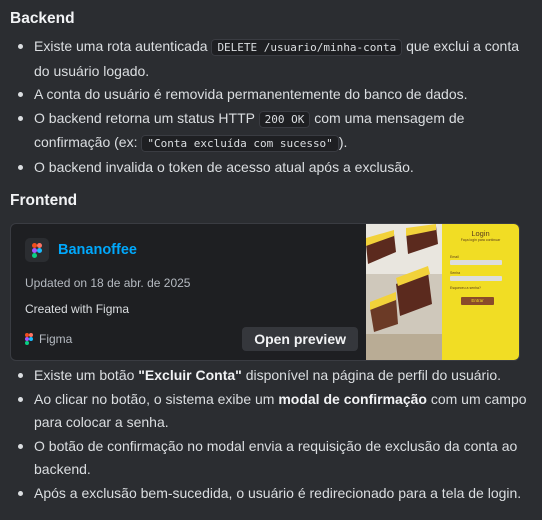  I want to click on provider-label: Figma, so click(56, 339).